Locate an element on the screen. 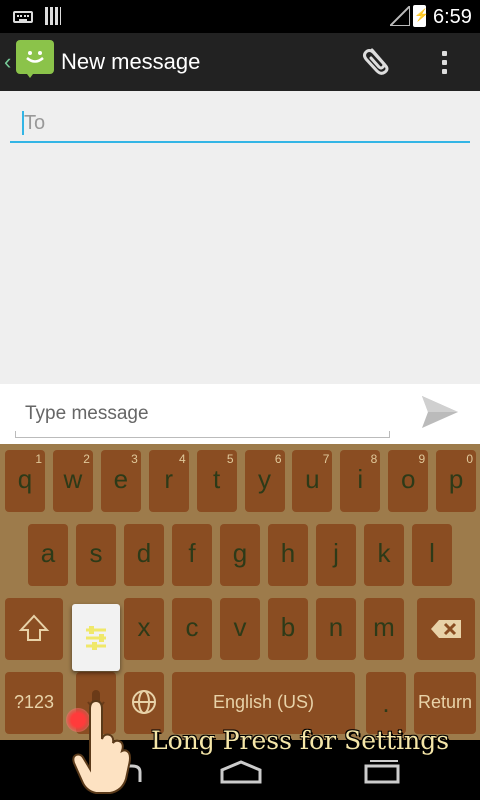 Image resolution: width=480 pixels, height=800 pixels. signal-icon is located at coordinates (400, 16).